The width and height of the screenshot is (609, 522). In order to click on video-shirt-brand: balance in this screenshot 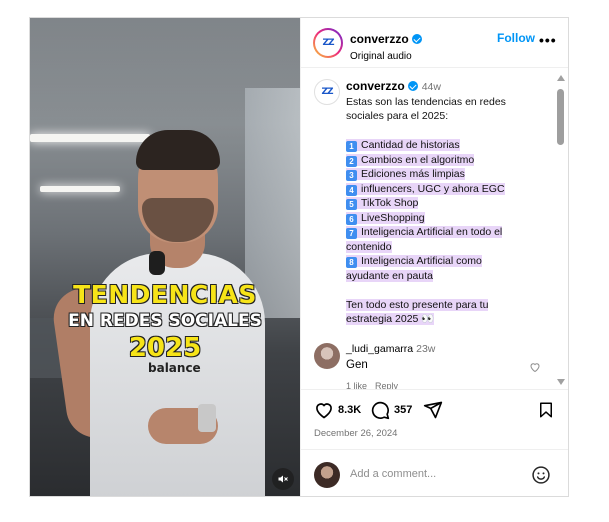, I will do `click(174, 368)`.